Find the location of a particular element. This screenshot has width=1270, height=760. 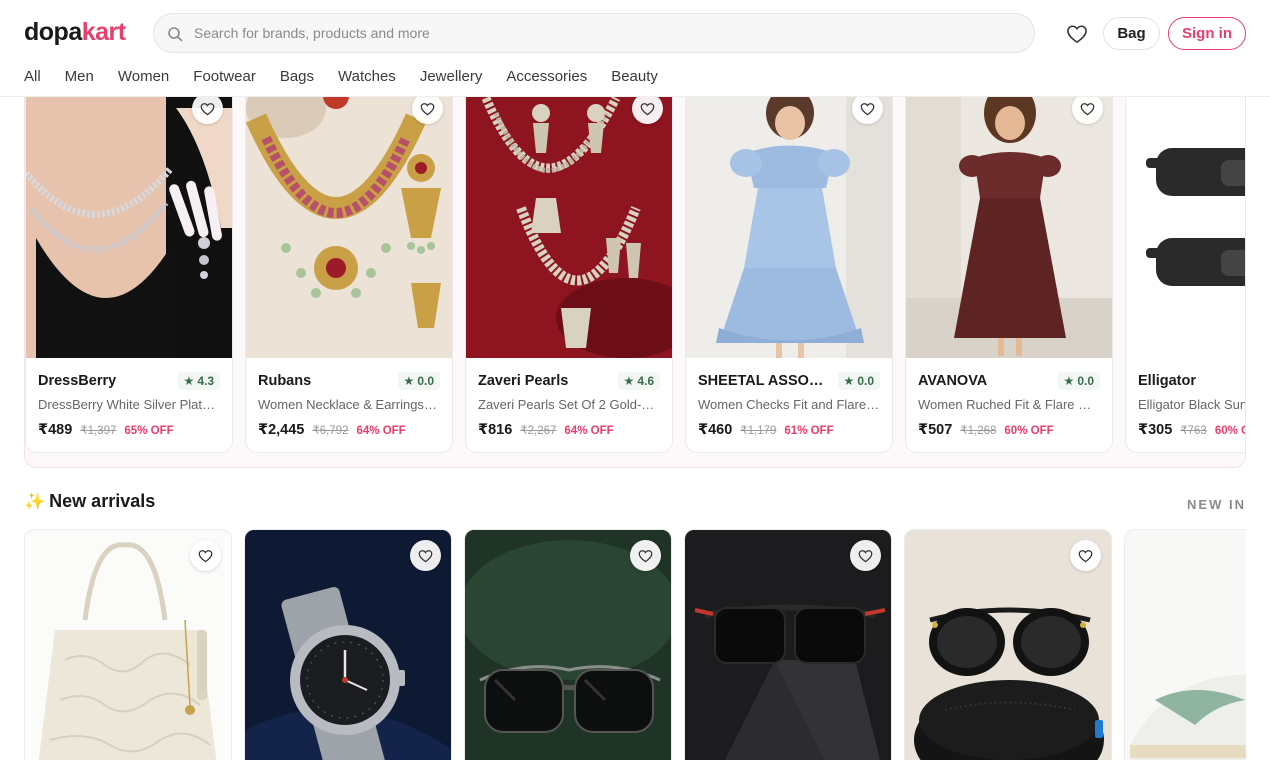

product-mrp: ₹763 is located at coordinates (1193, 431).